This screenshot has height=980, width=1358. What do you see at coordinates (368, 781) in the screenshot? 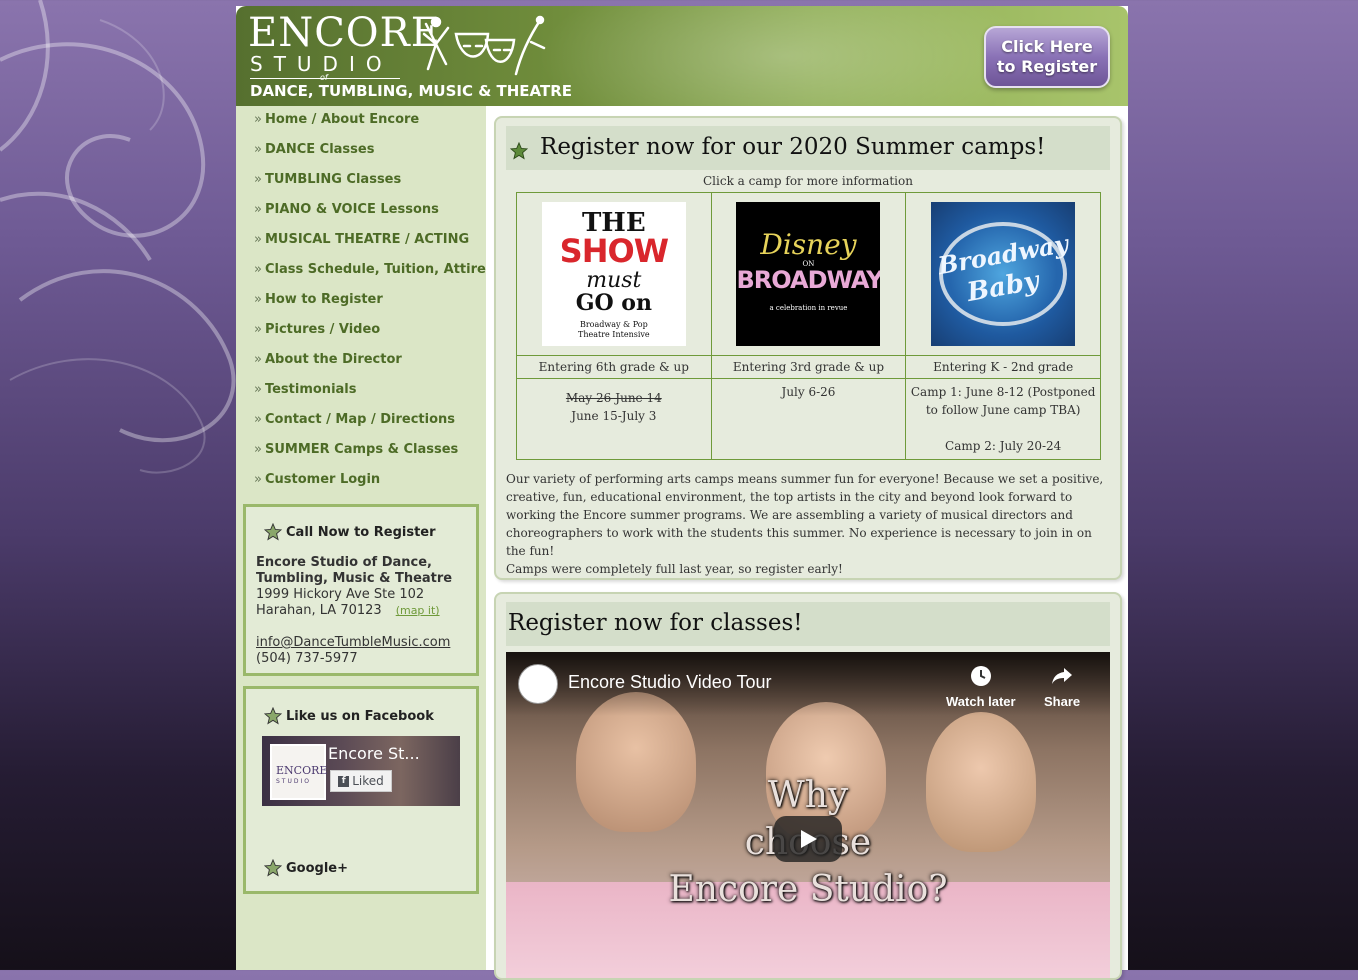
I see `liked-label: Liked` at bounding box center [368, 781].